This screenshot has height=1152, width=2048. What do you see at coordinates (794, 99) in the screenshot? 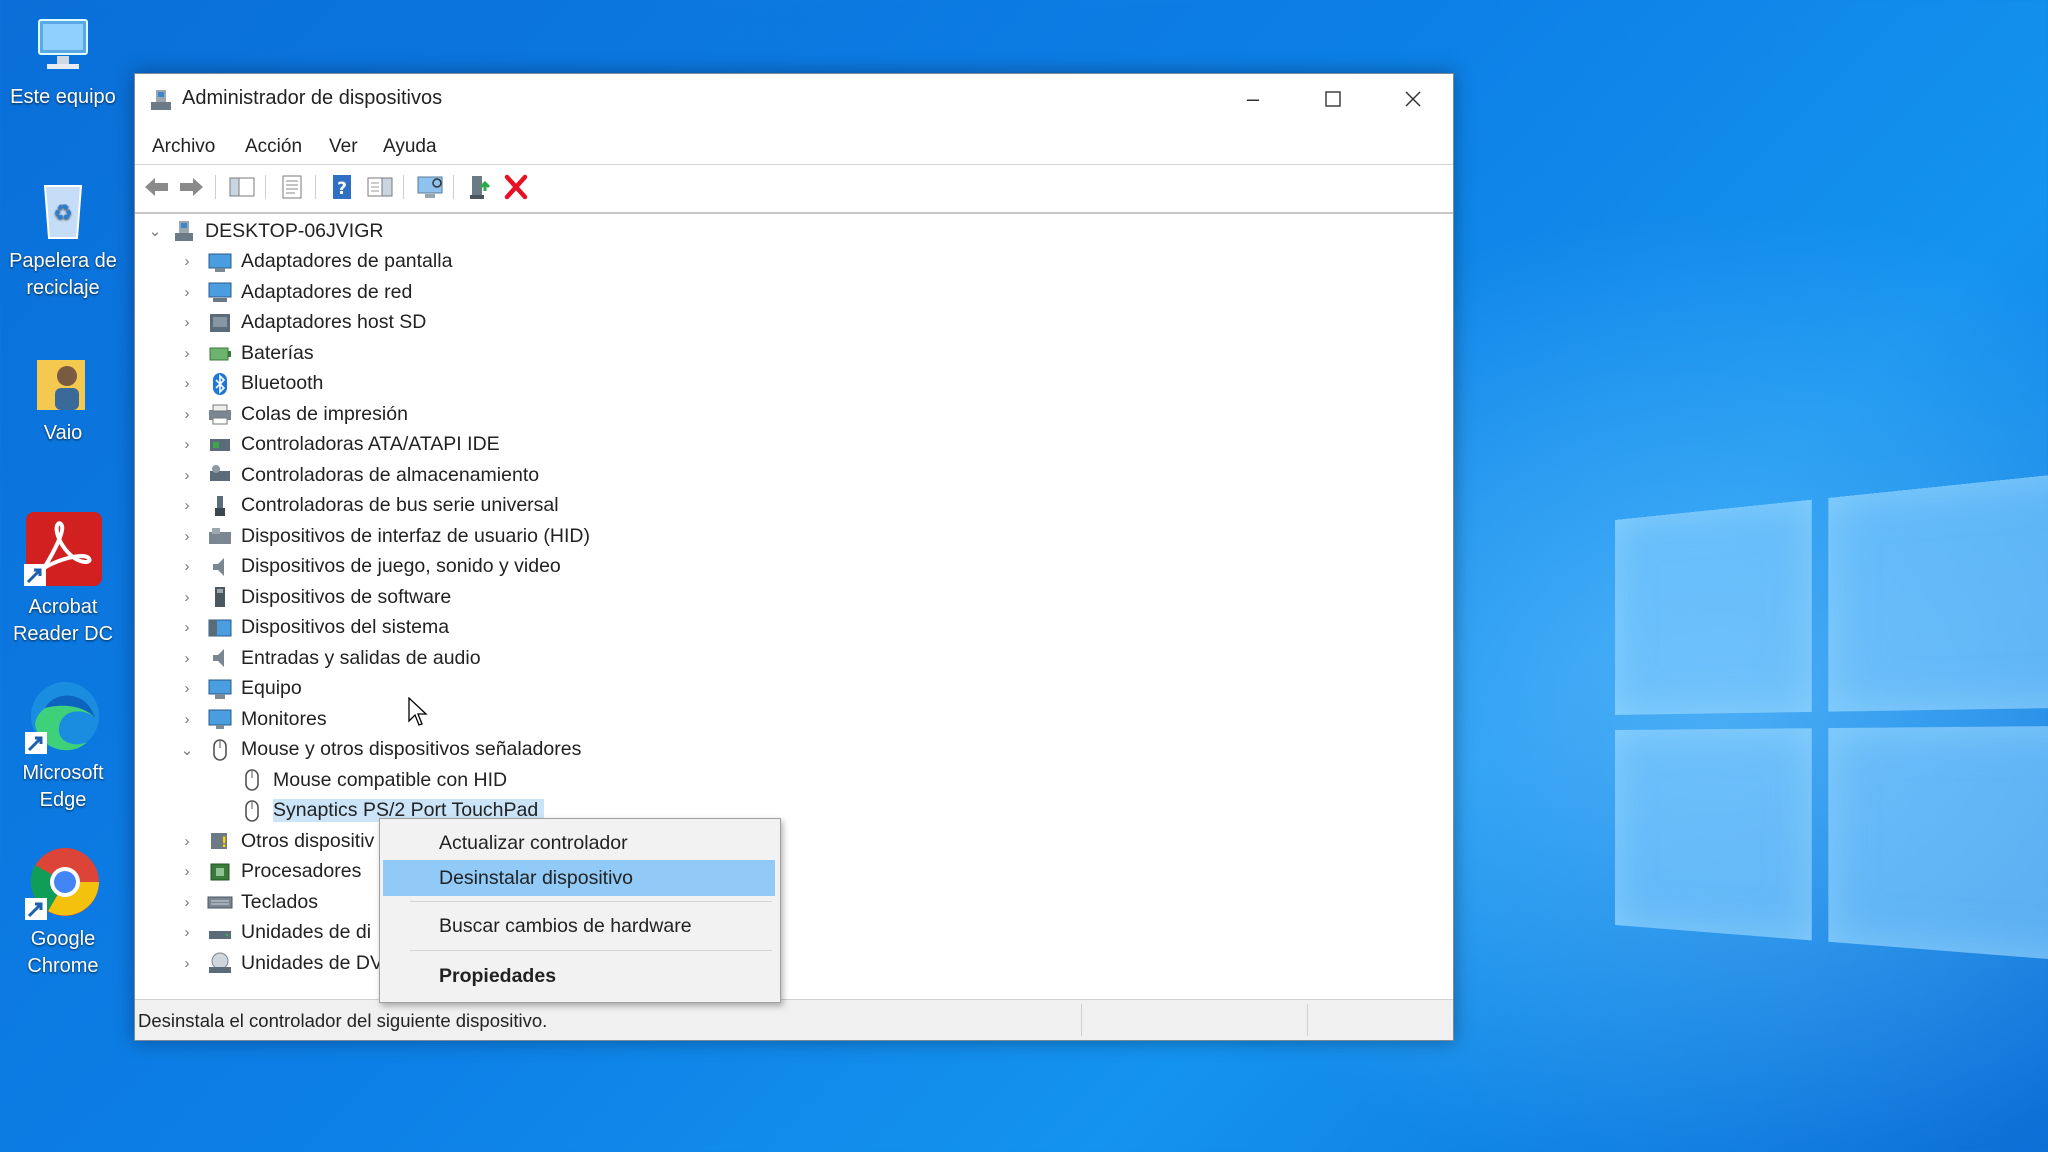
I see `title-bar: Administrador de dispositivos –` at bounding box center [794, 99].